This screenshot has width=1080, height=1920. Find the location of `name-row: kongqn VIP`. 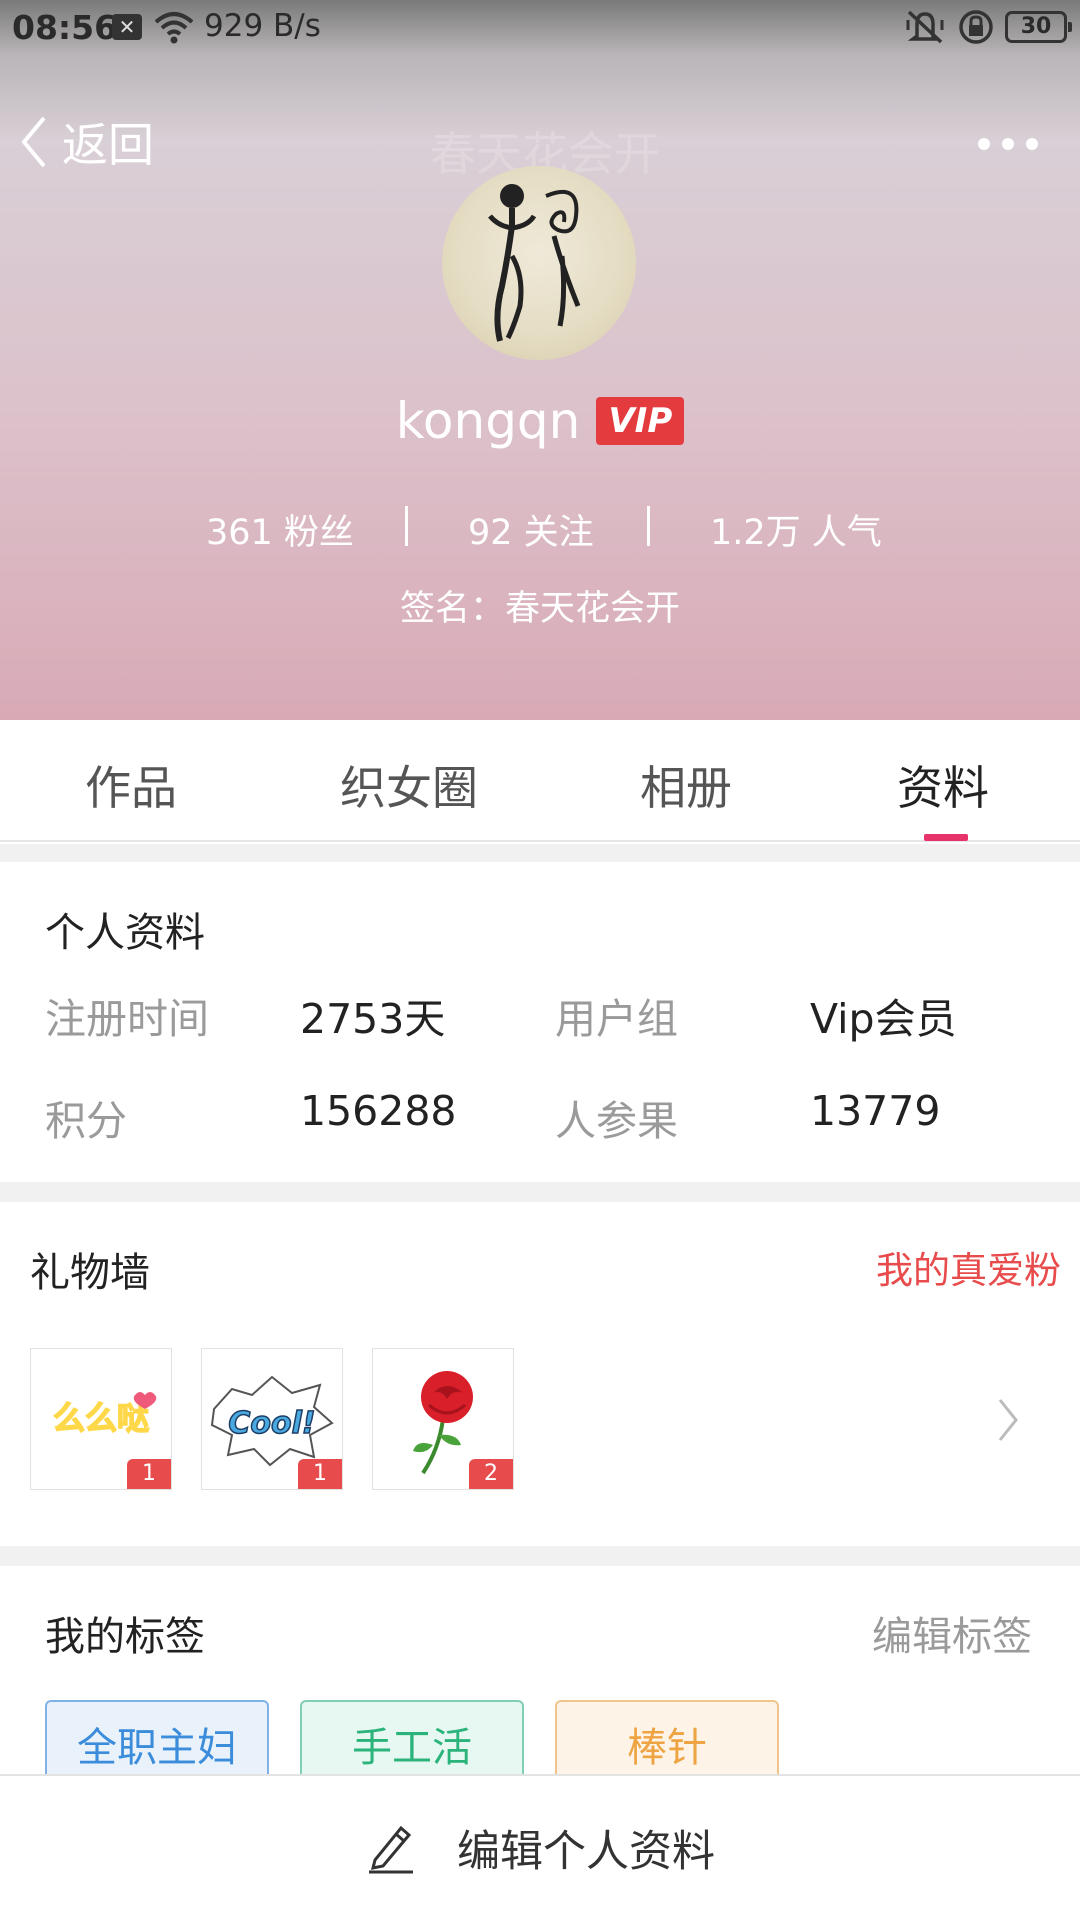

name-row: kongqn VIP is located at coordinates (540, 421).